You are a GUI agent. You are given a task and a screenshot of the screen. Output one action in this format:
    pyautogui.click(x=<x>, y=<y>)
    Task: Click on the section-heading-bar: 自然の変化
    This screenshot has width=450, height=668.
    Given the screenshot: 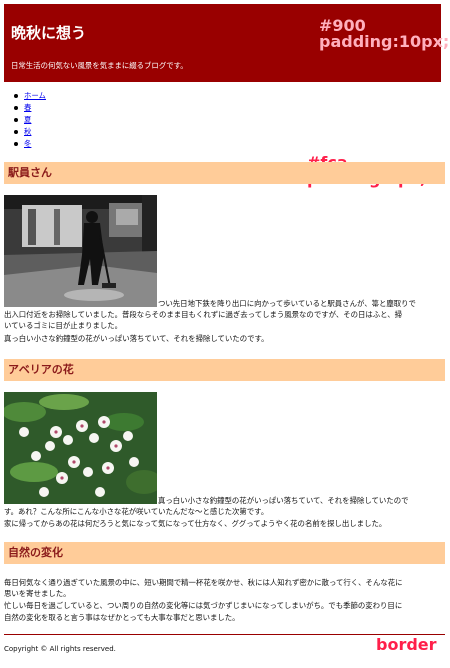 What is the action you would take?
    pyautogui.click(x=224, y=553)
    